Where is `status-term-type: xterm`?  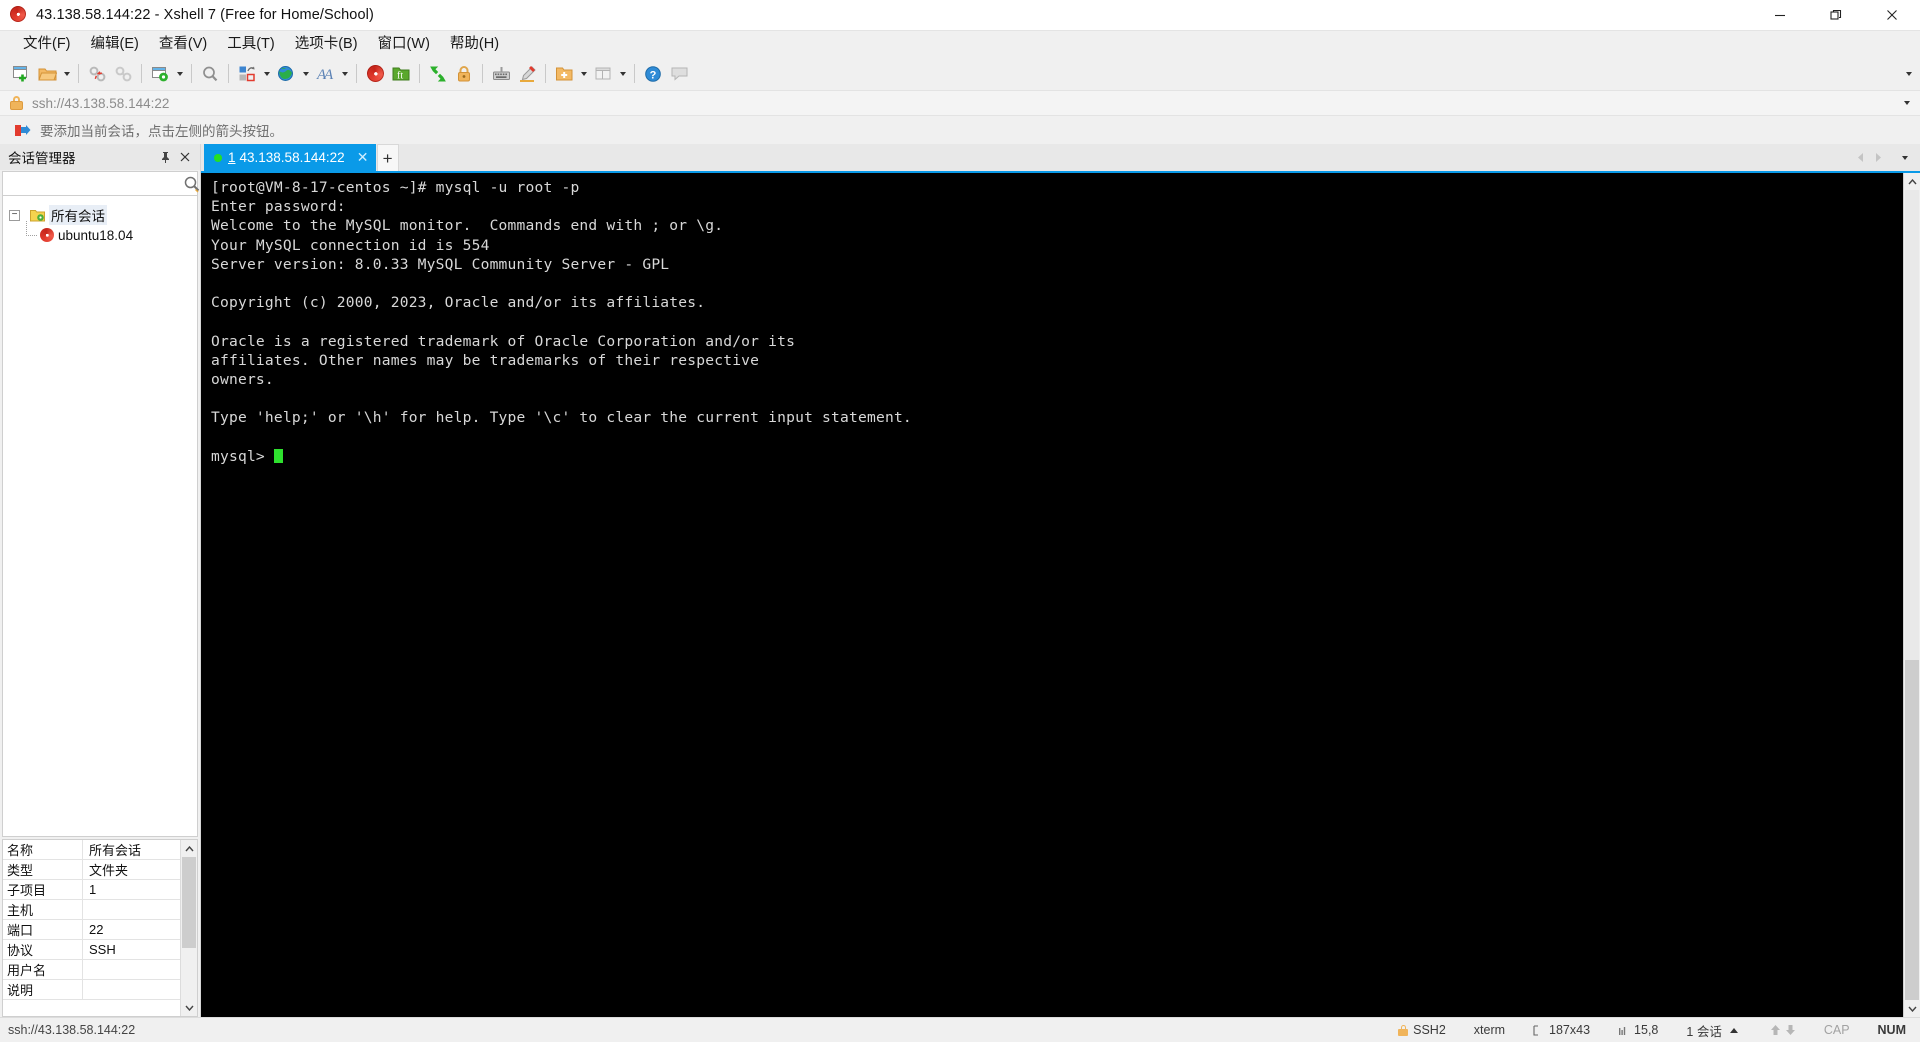
status-term-type: xterm is located at coordinates (1489, 1030).